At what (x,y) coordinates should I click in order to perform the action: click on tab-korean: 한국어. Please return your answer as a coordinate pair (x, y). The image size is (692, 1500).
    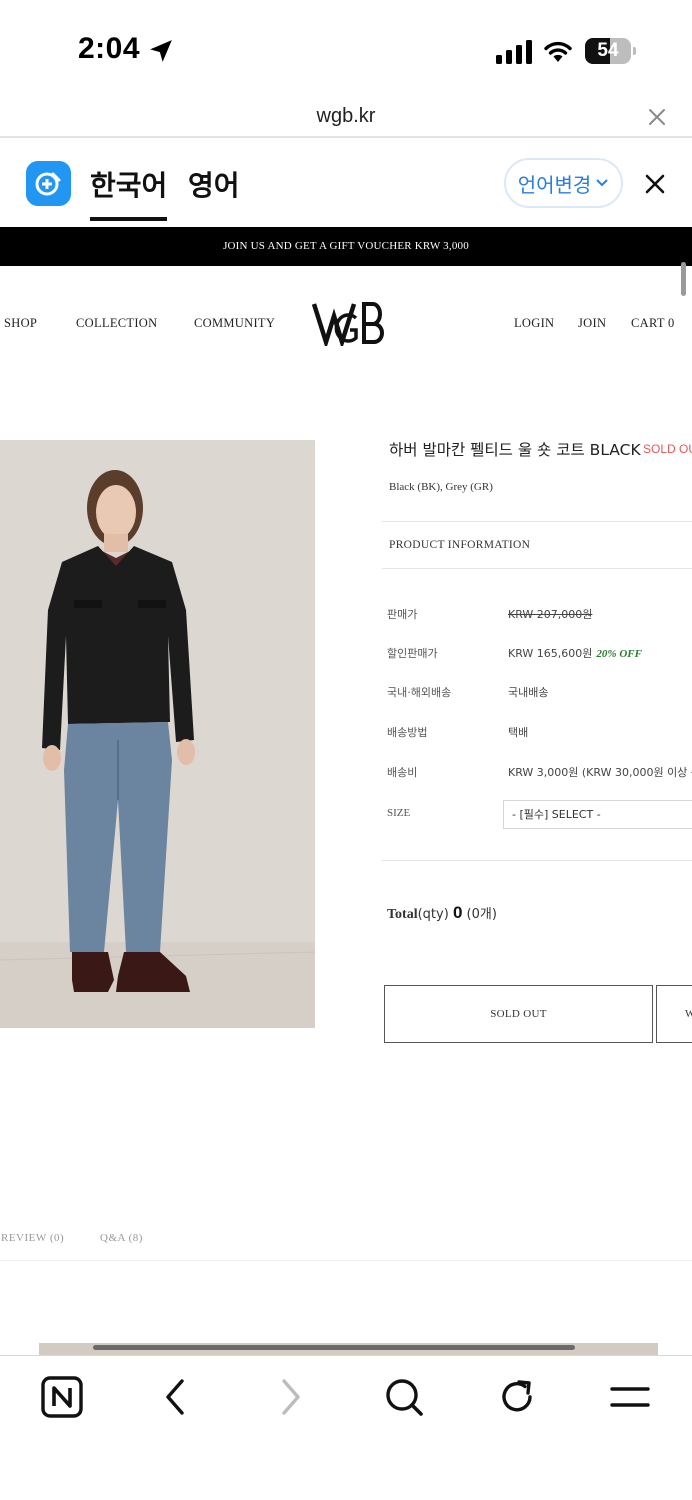
    Looking at the image, I should click on (129, 192).